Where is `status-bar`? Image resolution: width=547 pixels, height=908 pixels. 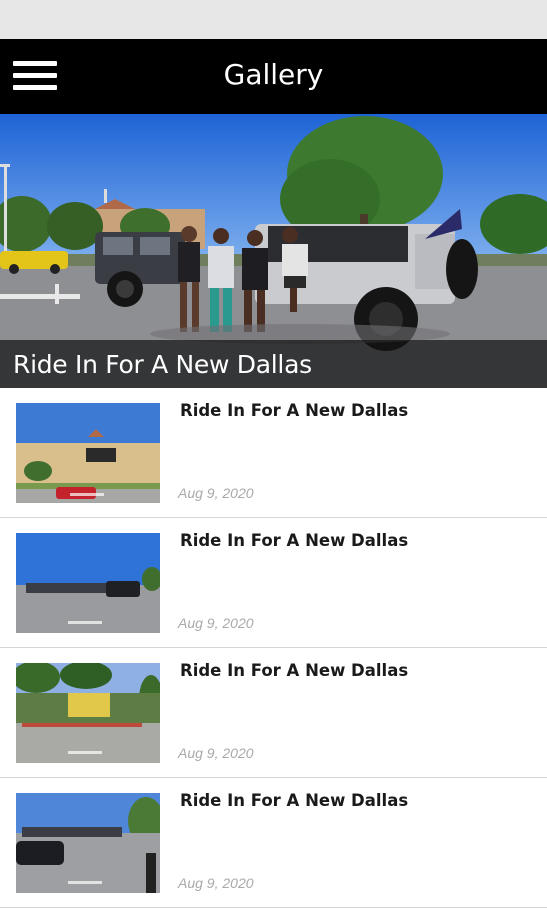
status-bar is located at coordinates (273, 19).